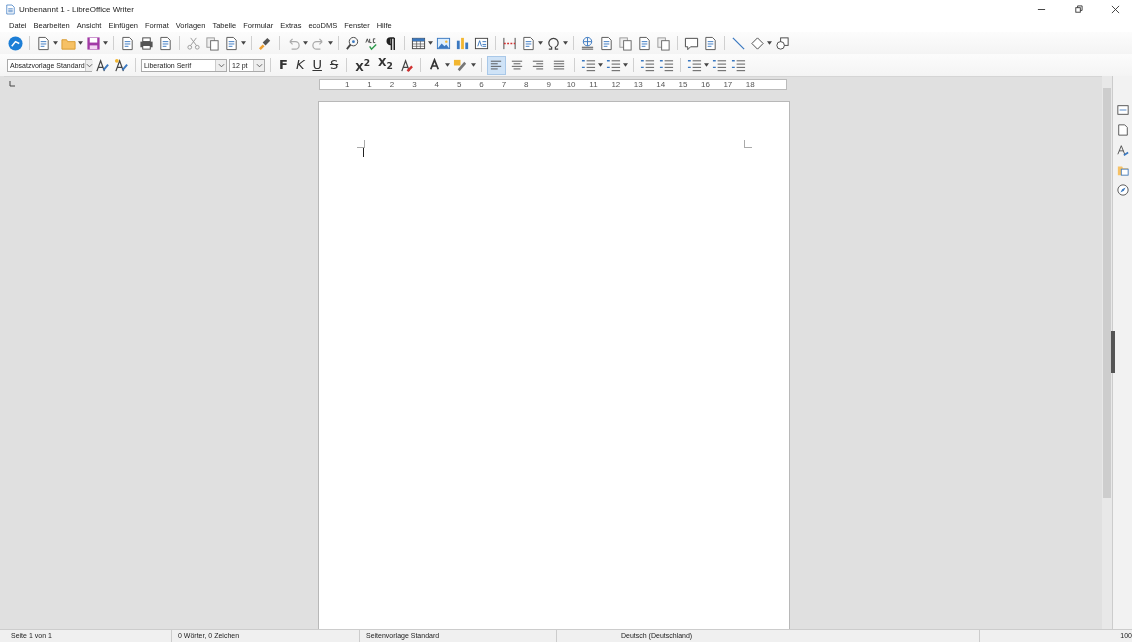 Image resolution: width=1132 pixels, height=642 pixels. I want to click on tab-stop-icon, so click(12, 84).